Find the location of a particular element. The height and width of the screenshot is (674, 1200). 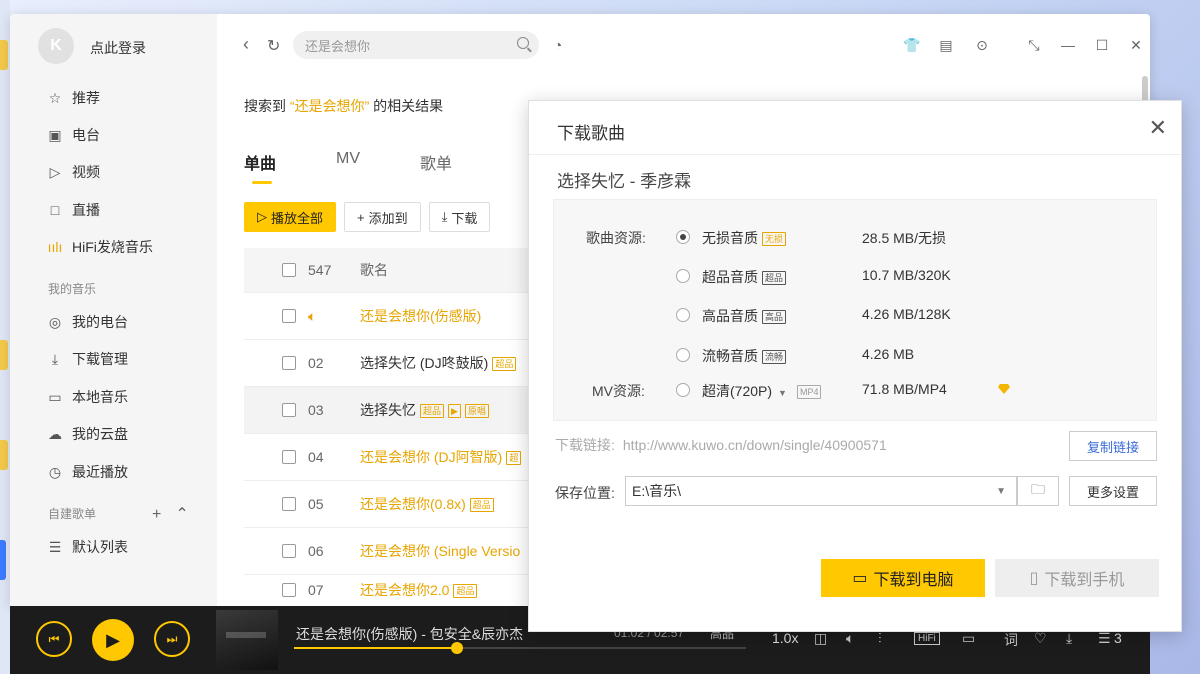

quality-radio-high is located at coordinates (683, 315).